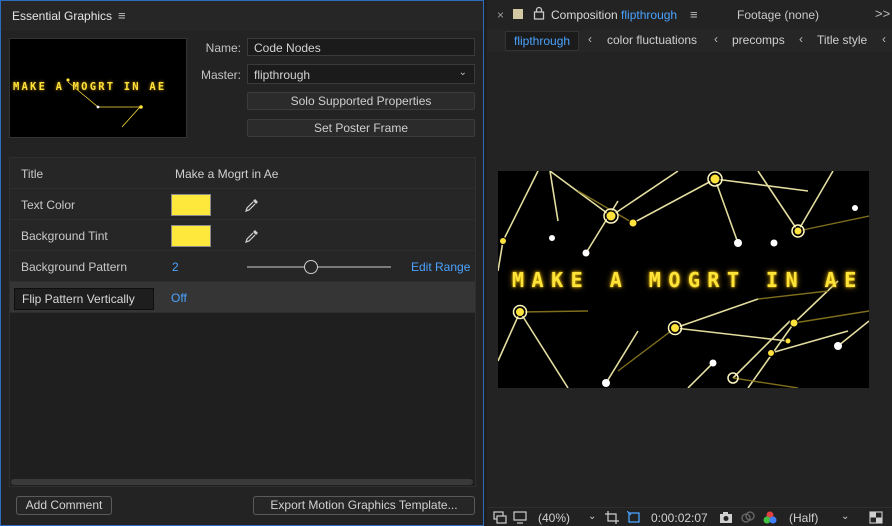  What do you see at coordinates (282, 75) in the screenshot?
I see `master-value: flipthrough` at bounding box center [282, 75].